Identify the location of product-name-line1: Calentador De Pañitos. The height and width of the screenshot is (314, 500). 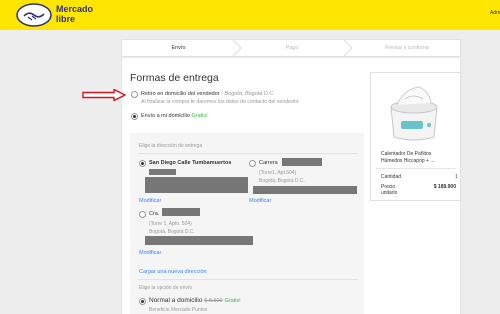
(406, 154).